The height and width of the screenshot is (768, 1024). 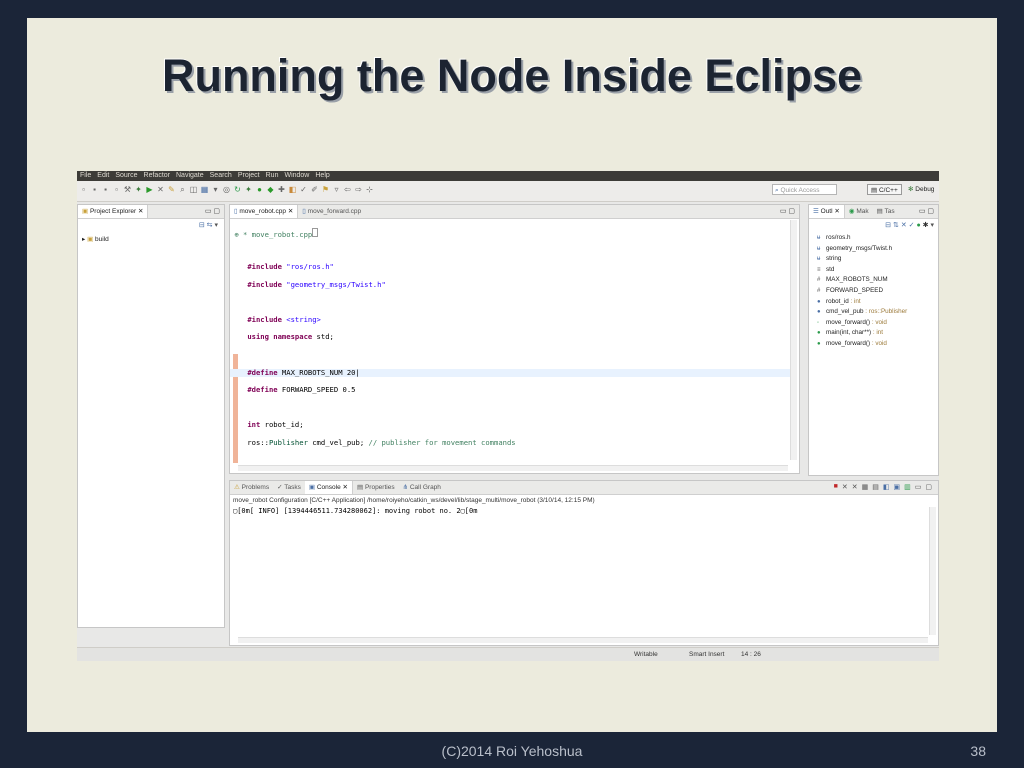 What do you see at coordinates (369, 189) in the screenshot?
I see `pin-icon: ⊹` at bounding box center [369, 189].